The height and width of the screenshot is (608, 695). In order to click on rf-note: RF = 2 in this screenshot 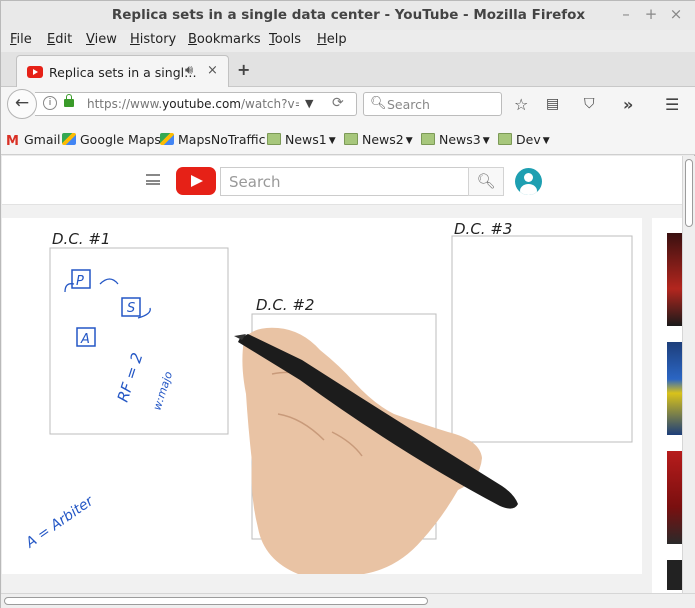, I will do `click(130, 377)`.